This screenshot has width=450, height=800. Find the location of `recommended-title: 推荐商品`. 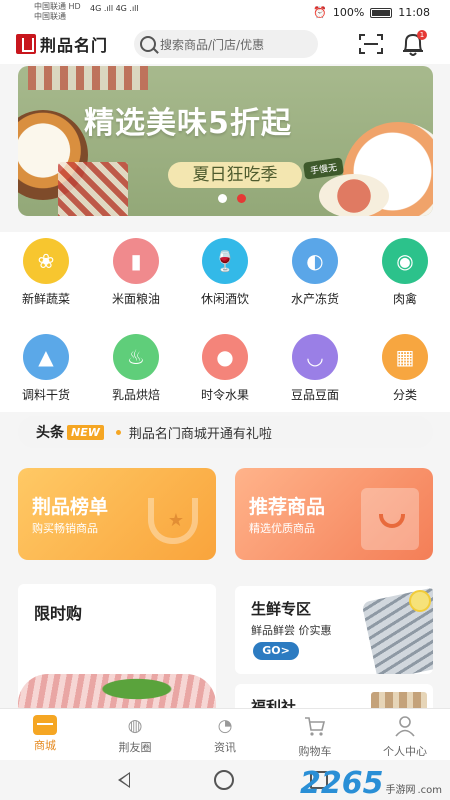

recommended-title: 推荐商品 is located at coordinates (287, 507).